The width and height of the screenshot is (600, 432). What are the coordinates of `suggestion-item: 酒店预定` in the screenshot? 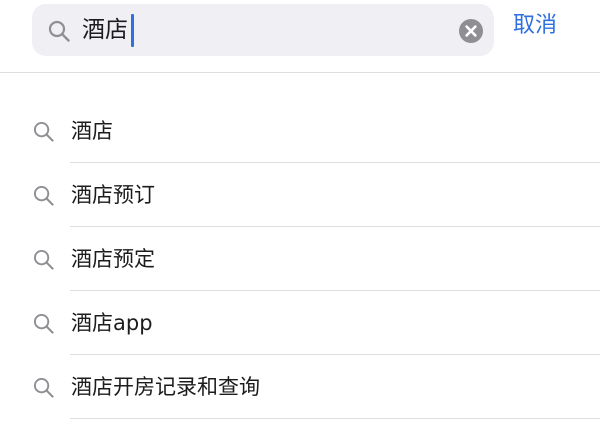 It's located at (300, 259).